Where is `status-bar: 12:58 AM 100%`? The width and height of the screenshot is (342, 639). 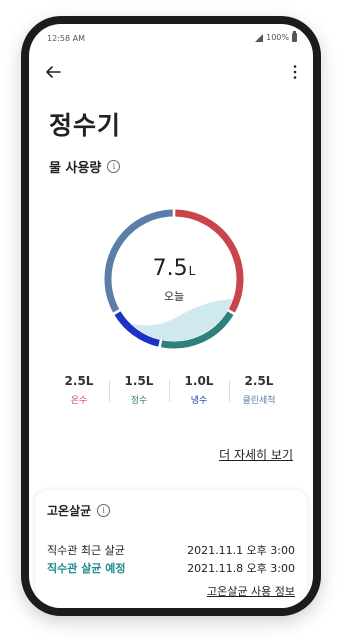
status-bar: 12:58 AM 100% is located at coordinates (171, 37).